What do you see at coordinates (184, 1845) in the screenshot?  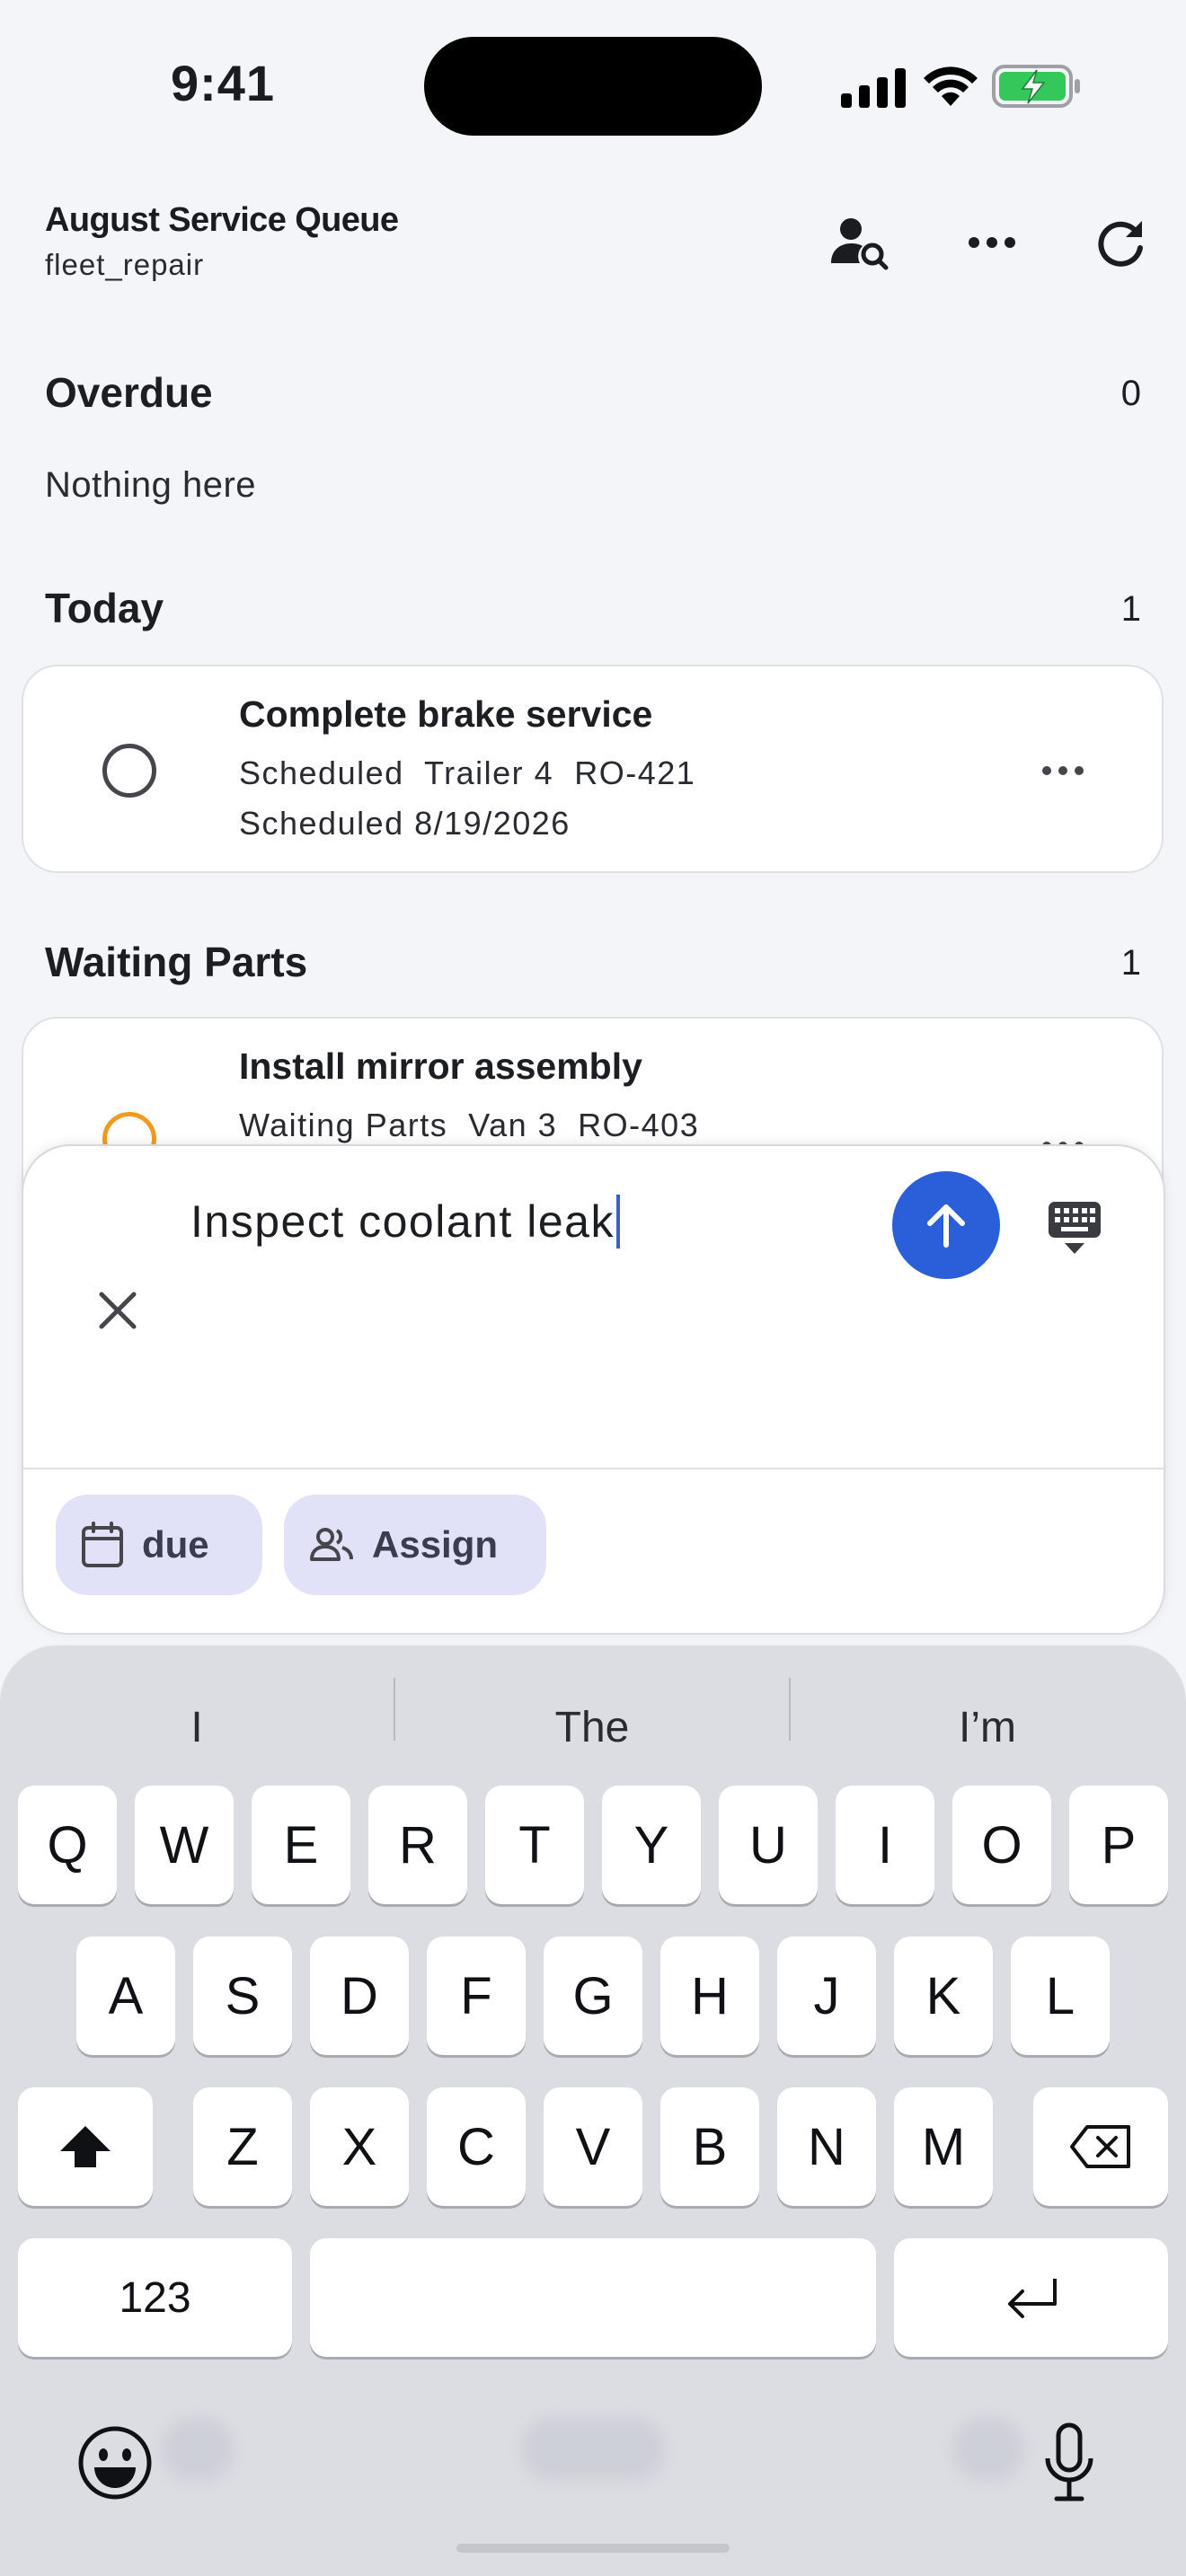 I see `key-w: W` at bounding box center [184, 1845].